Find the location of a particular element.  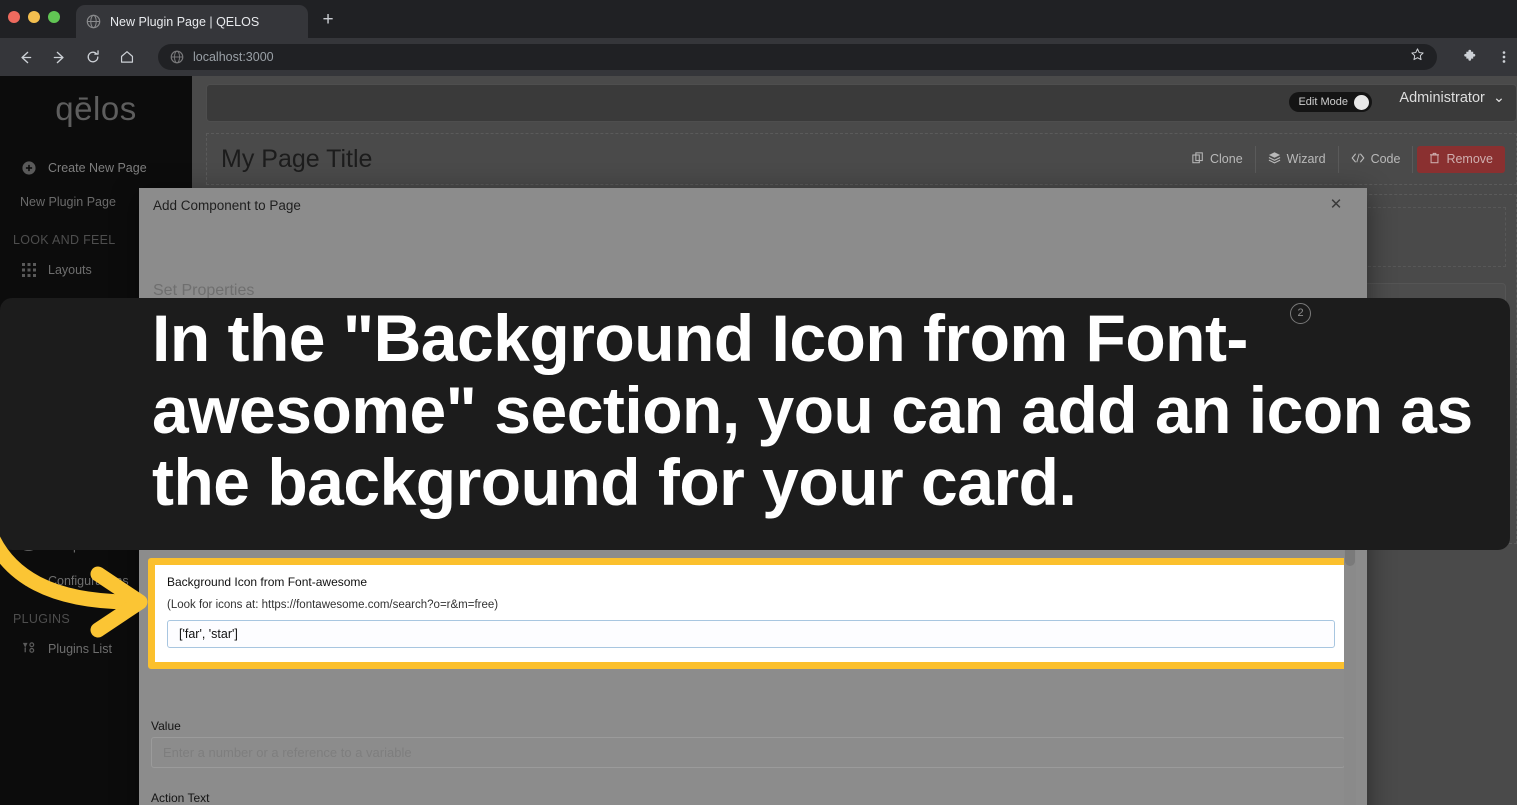

admin-menu: Administrator ⌄ is located at coordinates (1452, 98).